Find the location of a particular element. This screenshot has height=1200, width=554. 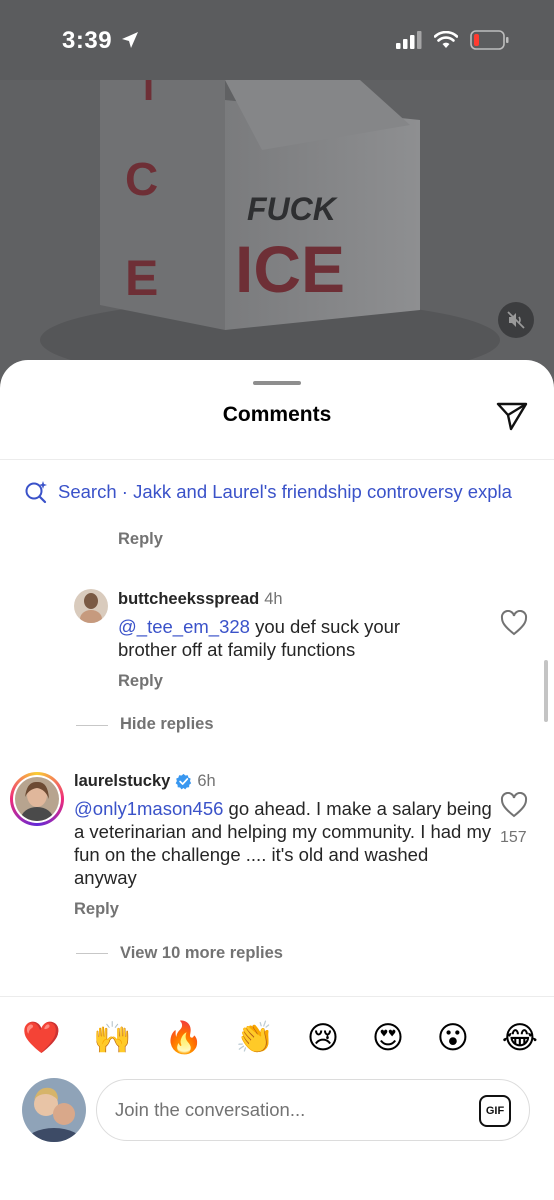

story-avatar is located at coordinates (37, 799).